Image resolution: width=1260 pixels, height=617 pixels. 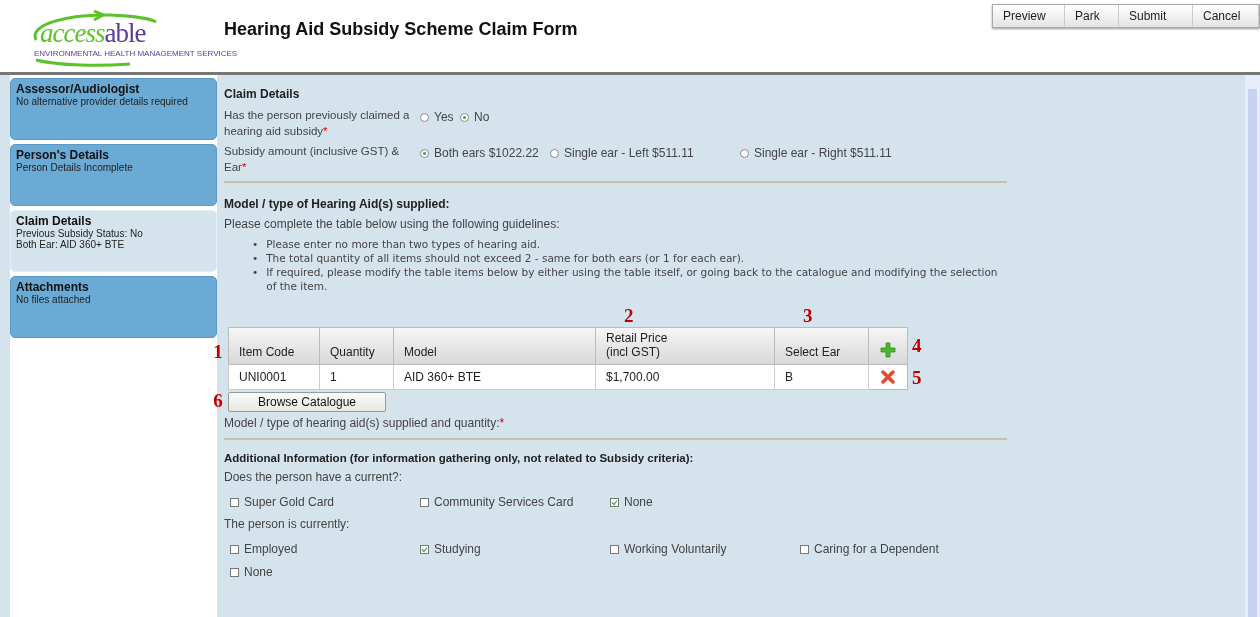 I want to click on callout-number: 4, so click(x=917, y=346).